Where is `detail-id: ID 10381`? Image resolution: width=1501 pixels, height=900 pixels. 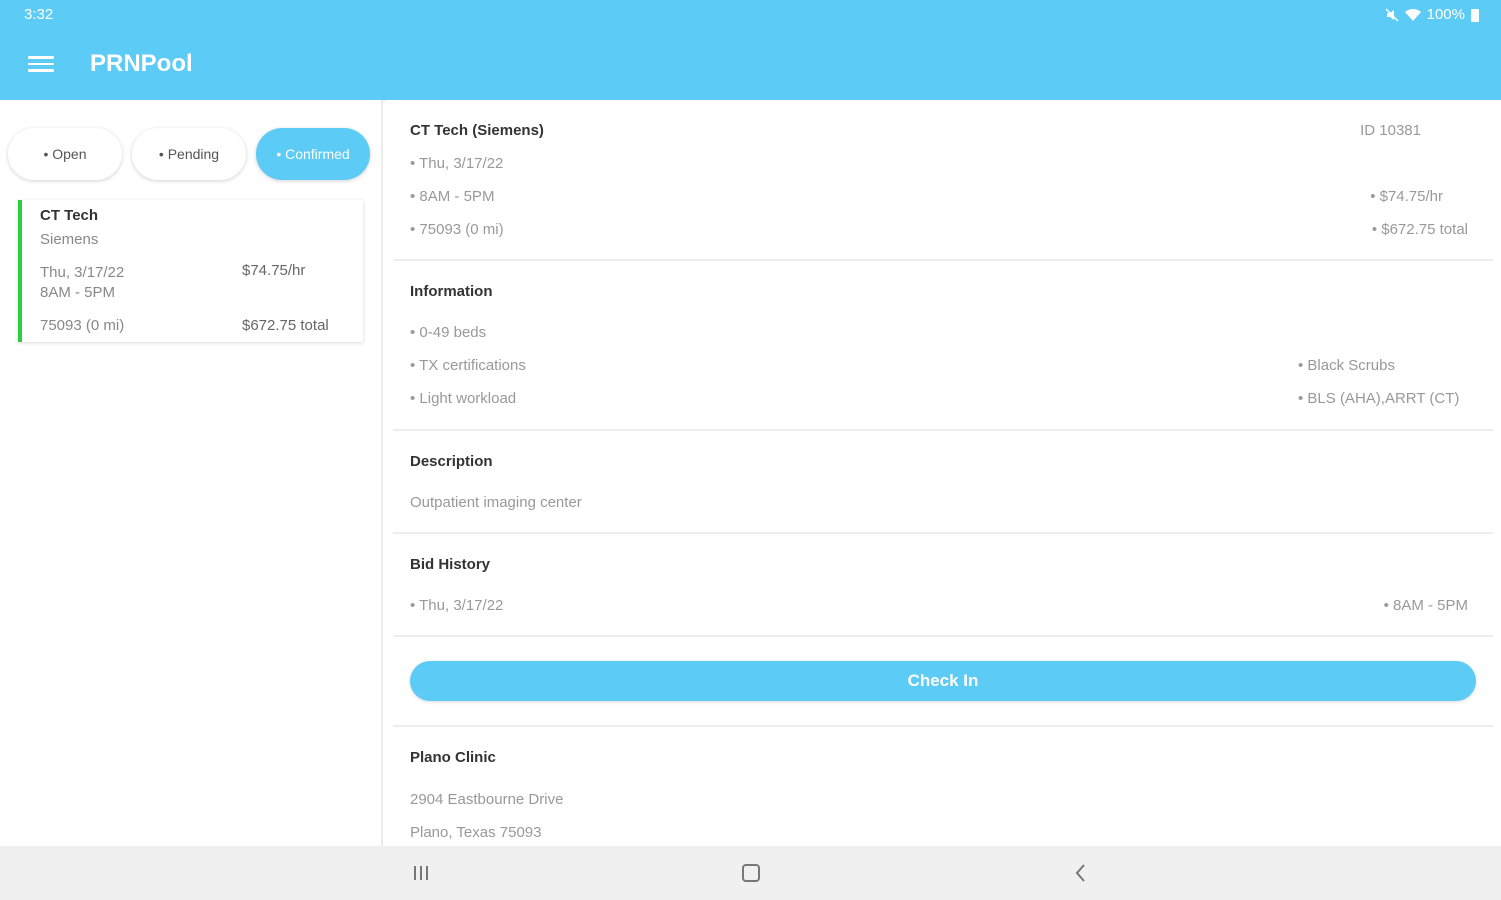
detail-id: ID 10381 is located at coordinates (1390, 130).